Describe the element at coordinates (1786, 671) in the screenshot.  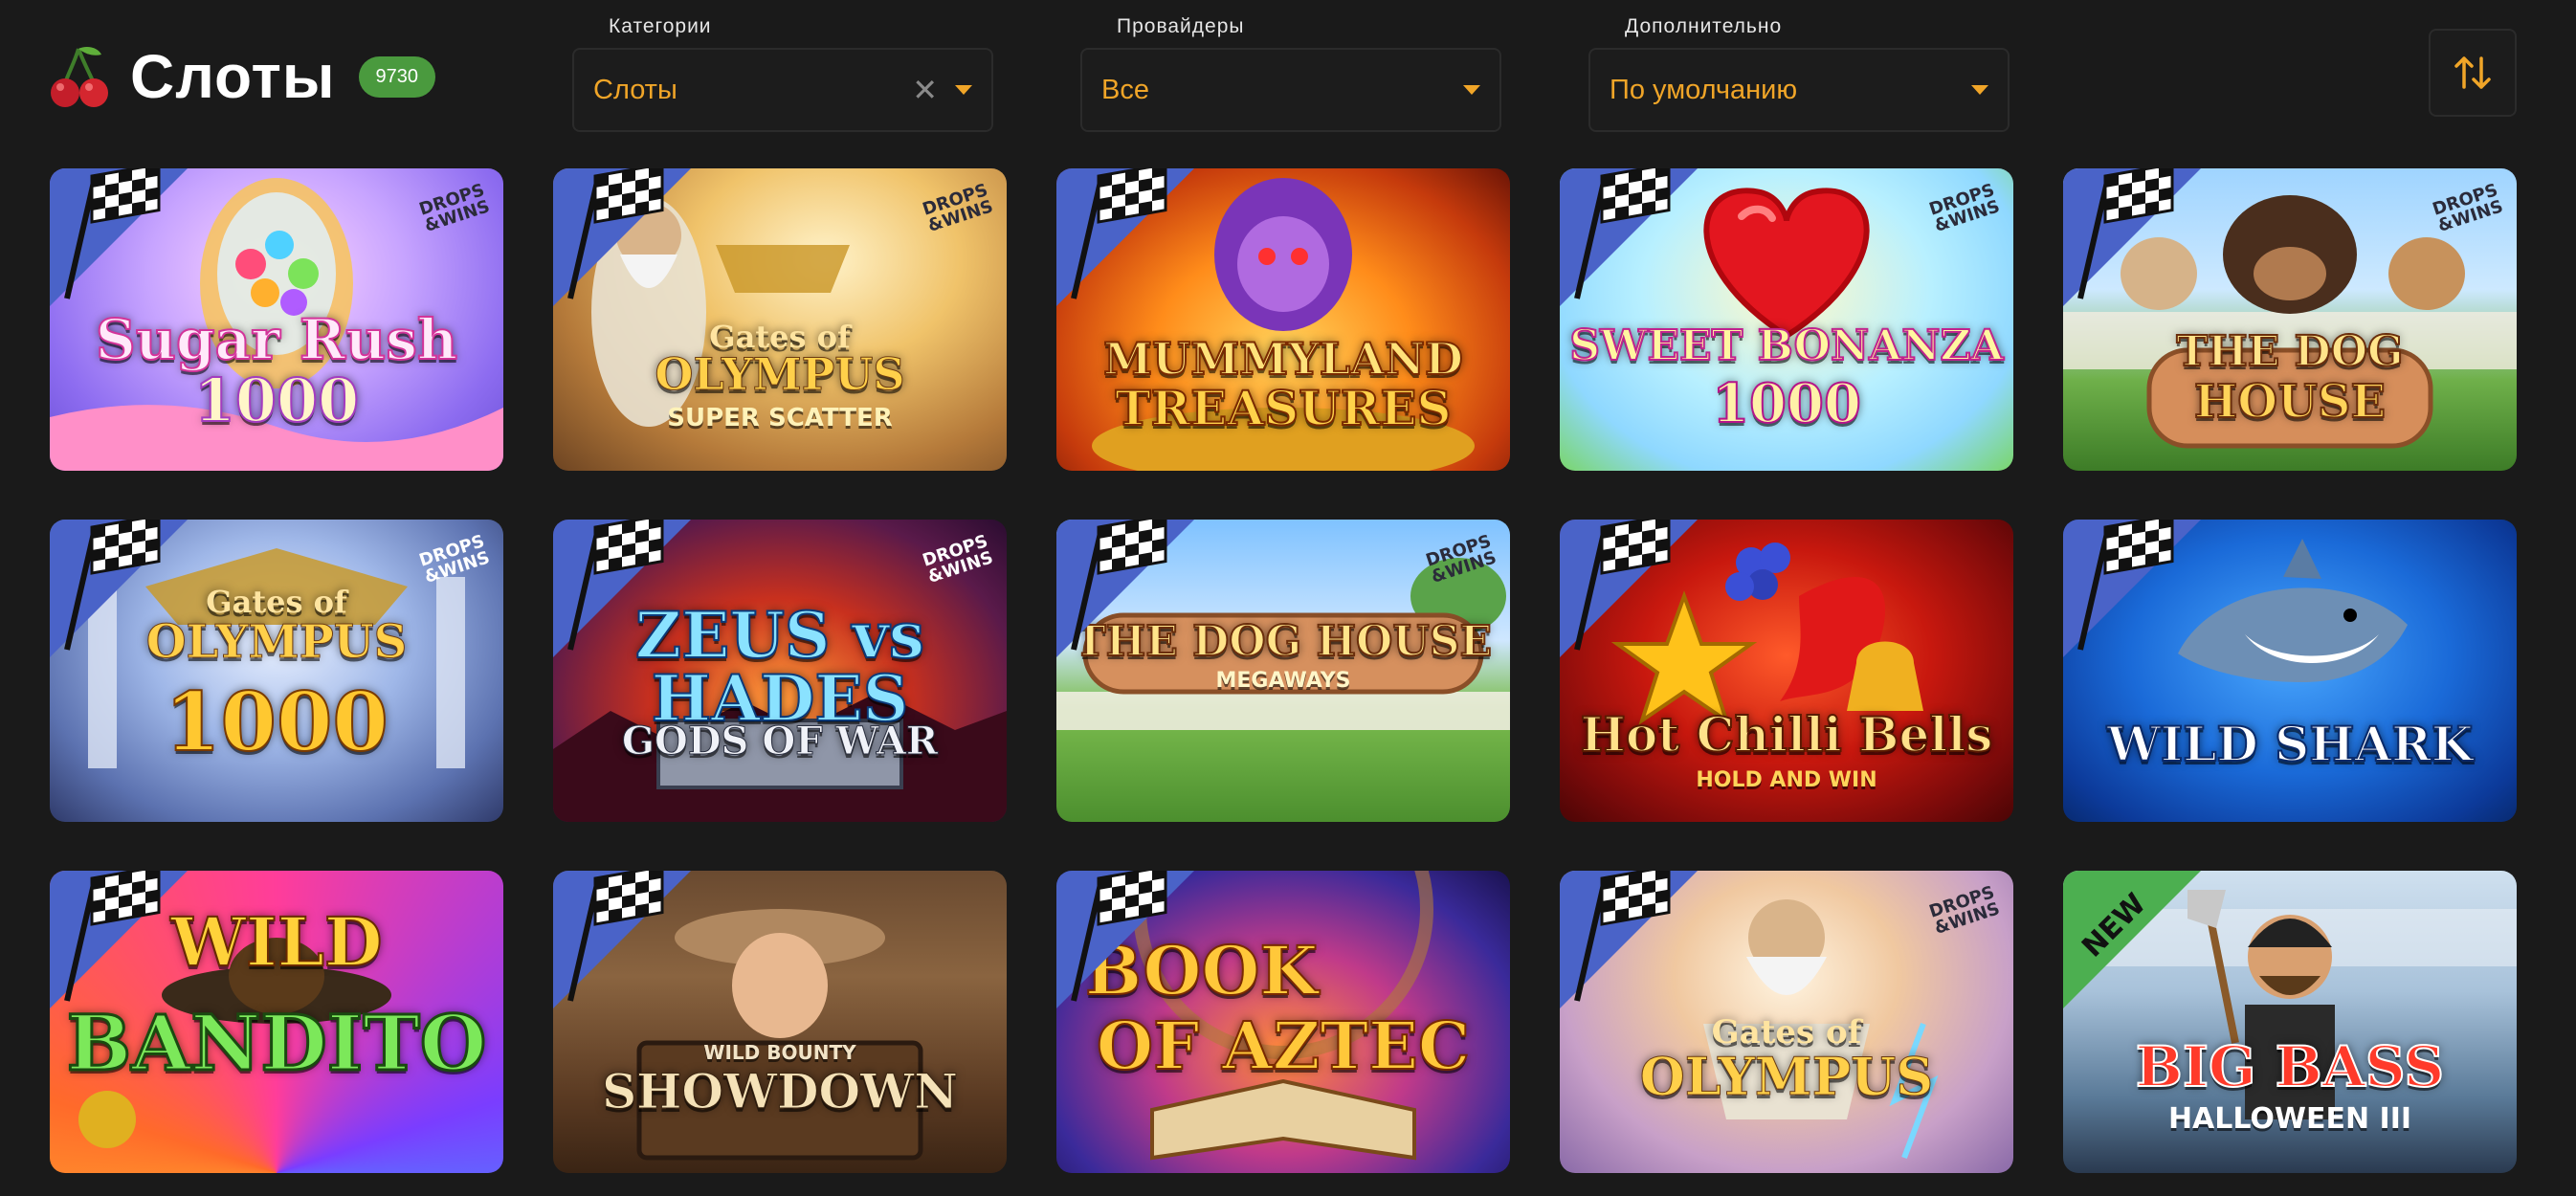
I see `game-tile-hot-chilli-bells: Hot Chilli Bells HOLD AND WIN` at that location.